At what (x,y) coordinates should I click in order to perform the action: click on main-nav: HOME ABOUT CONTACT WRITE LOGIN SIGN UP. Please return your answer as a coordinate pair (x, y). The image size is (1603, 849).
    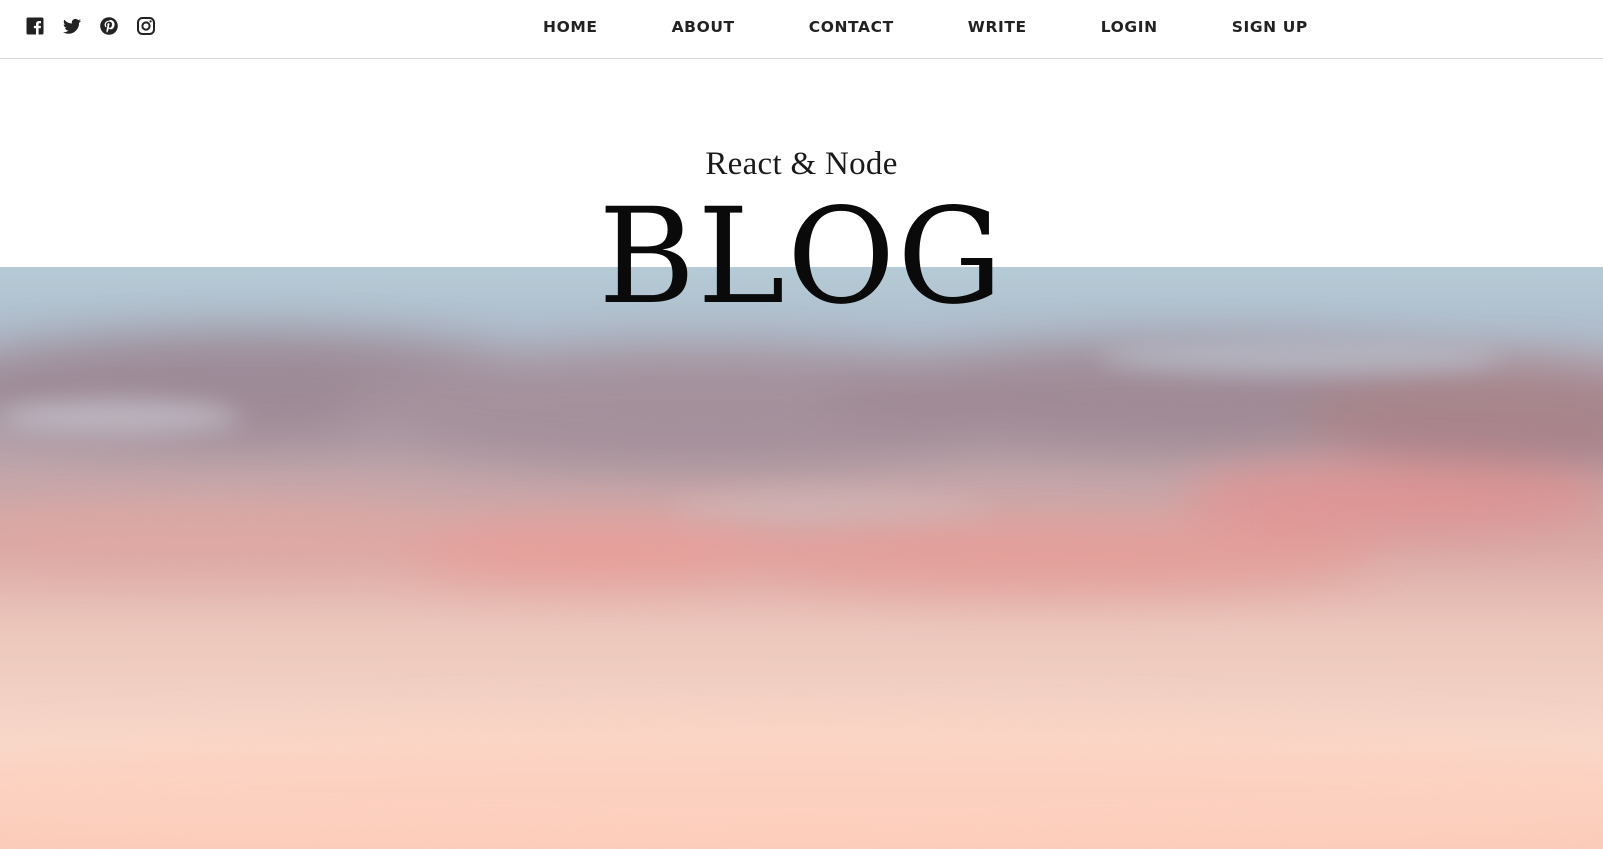
    Looking at the image, I should click on (925, 27).